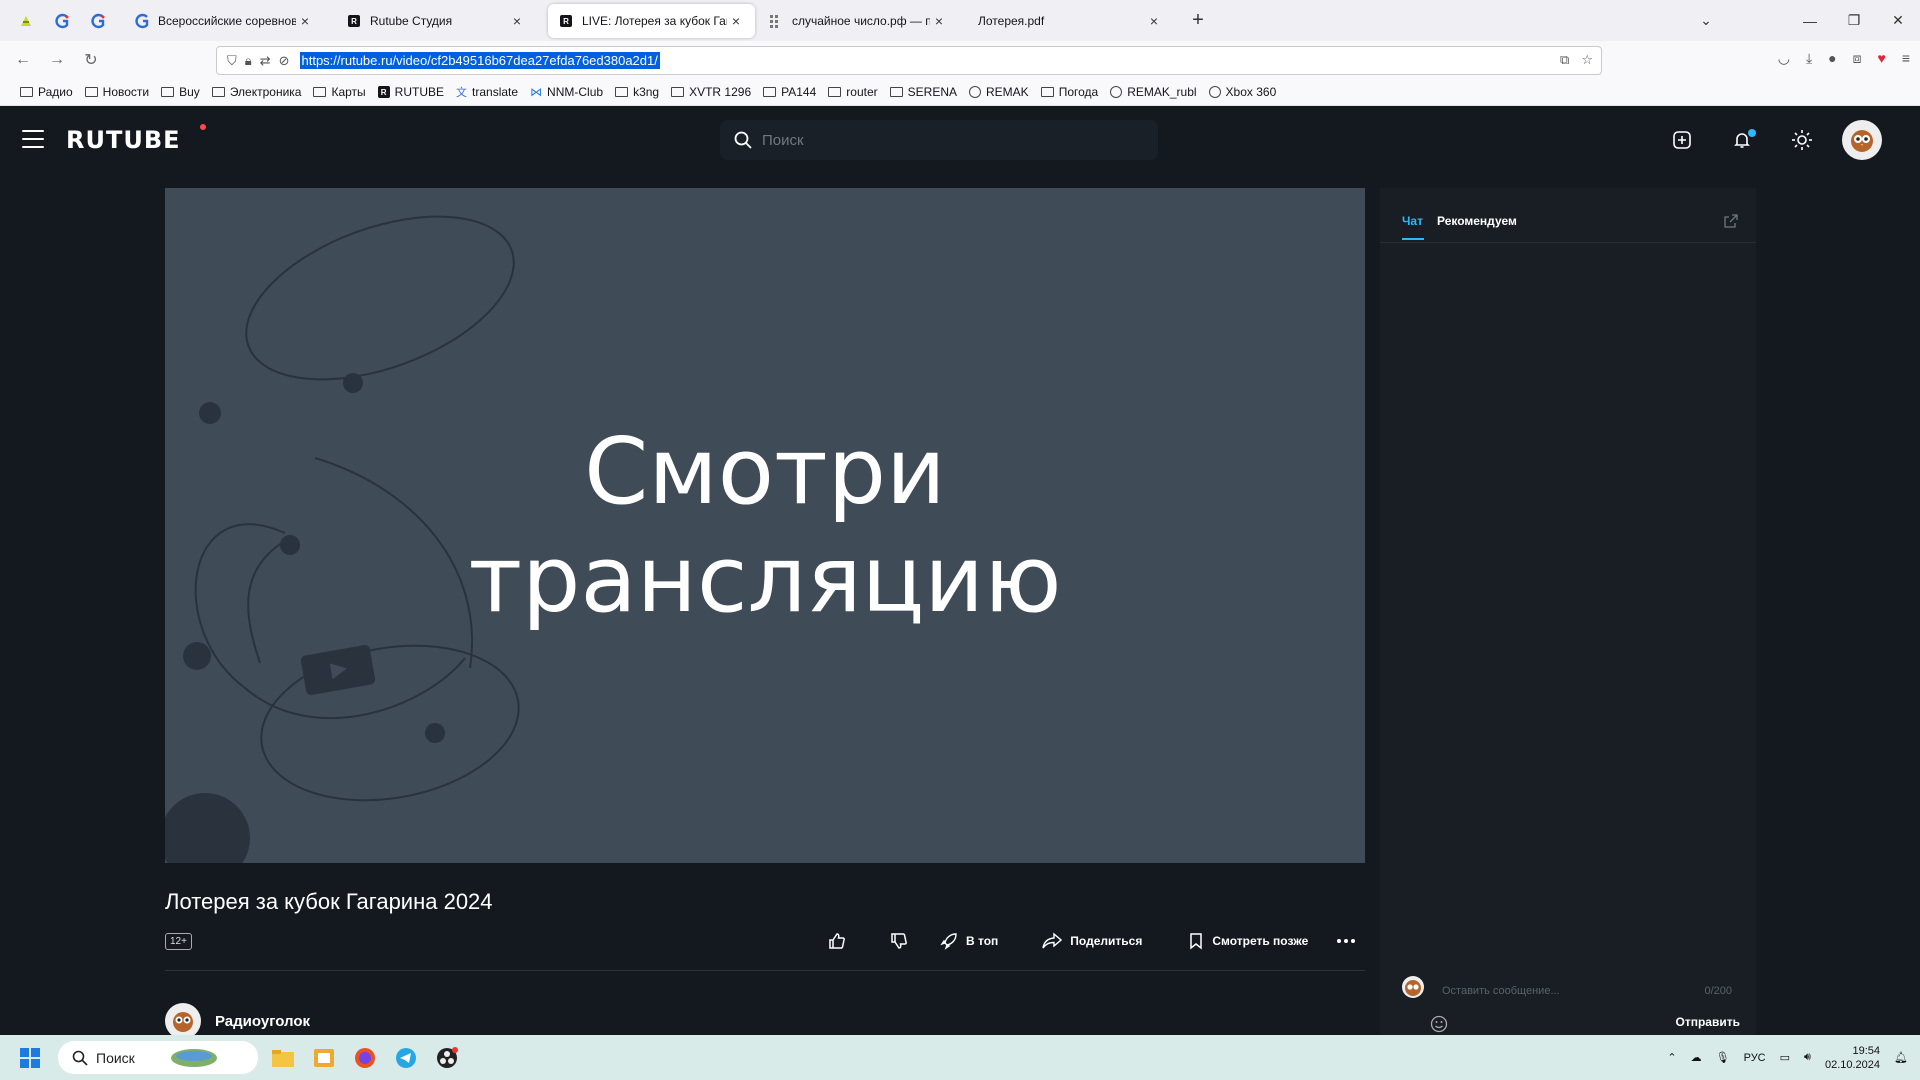  Describe the element at coordinates (116, 92) in the screenshot. I see `bookmark-item: Новости` at that location.